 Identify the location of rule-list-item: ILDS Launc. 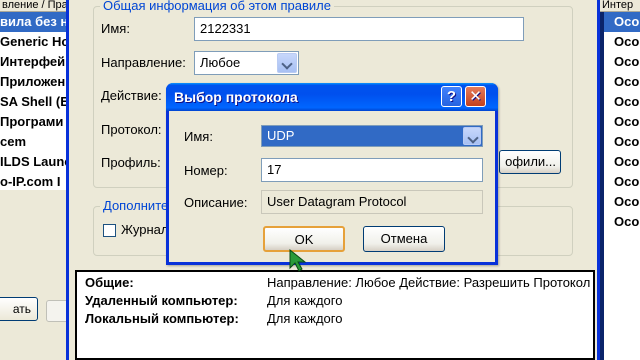
(35, 162).